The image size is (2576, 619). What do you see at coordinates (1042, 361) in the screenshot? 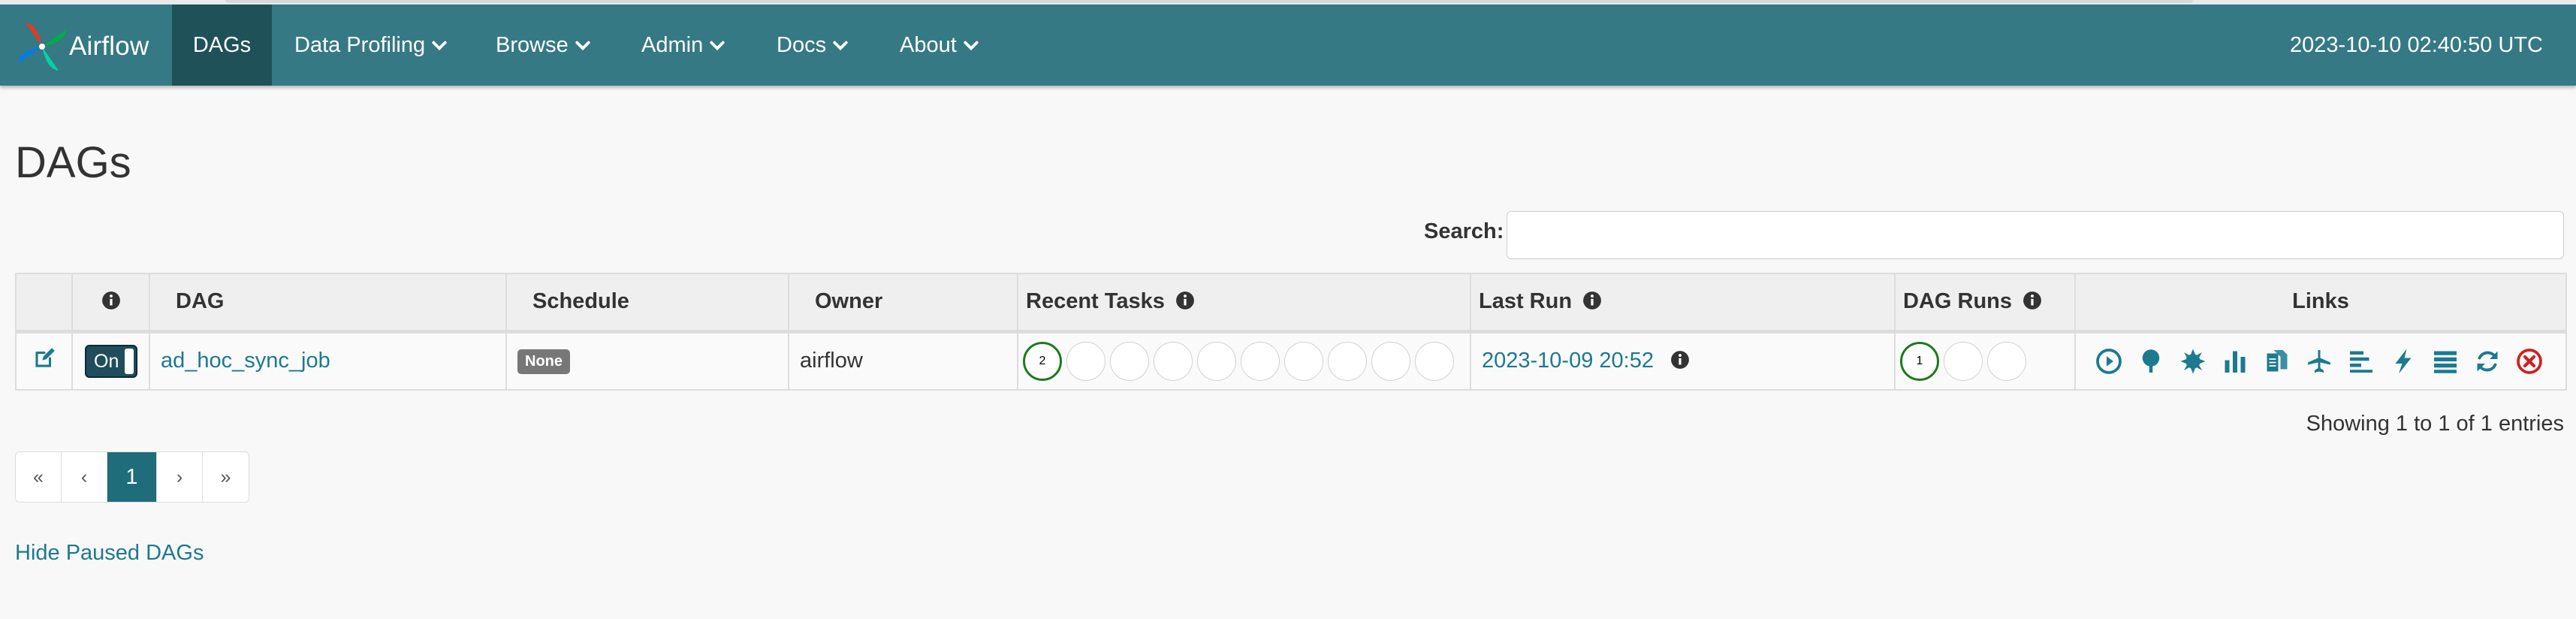
I see `task-state-circle: 2` at bounding box center [1042, 361].